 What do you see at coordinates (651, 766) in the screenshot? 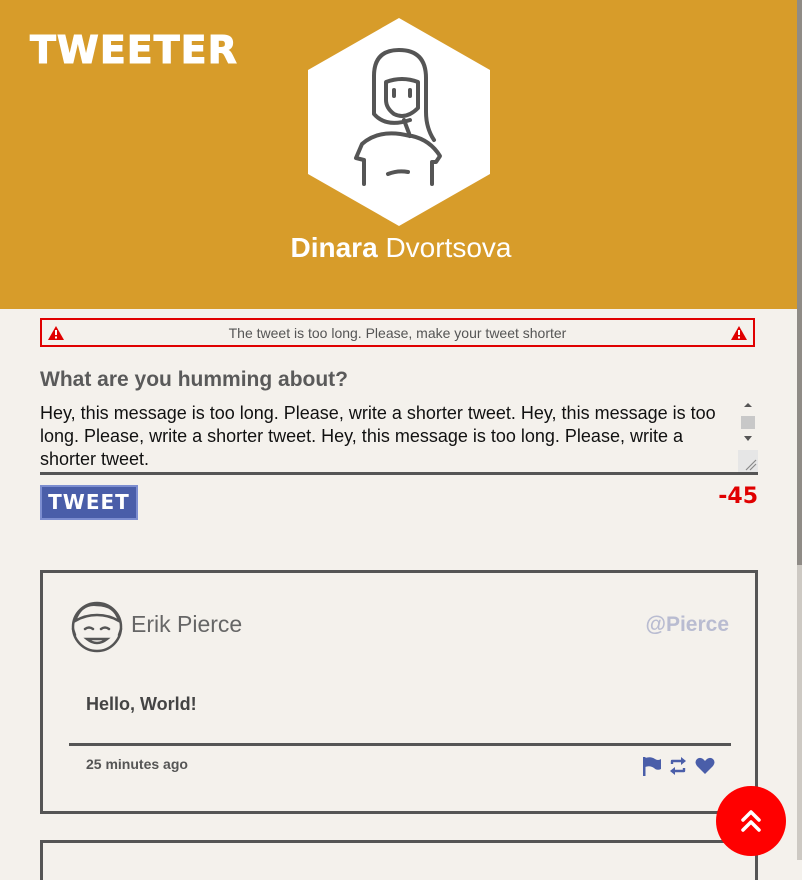
I see `flag-icon` at bounding box center [651, 766].